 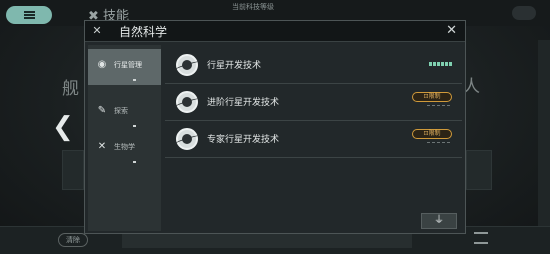 I want to click on tech-row-expert-planet-development: 专家行星开发技术 ⊡限制, so click(x=313, y=139).